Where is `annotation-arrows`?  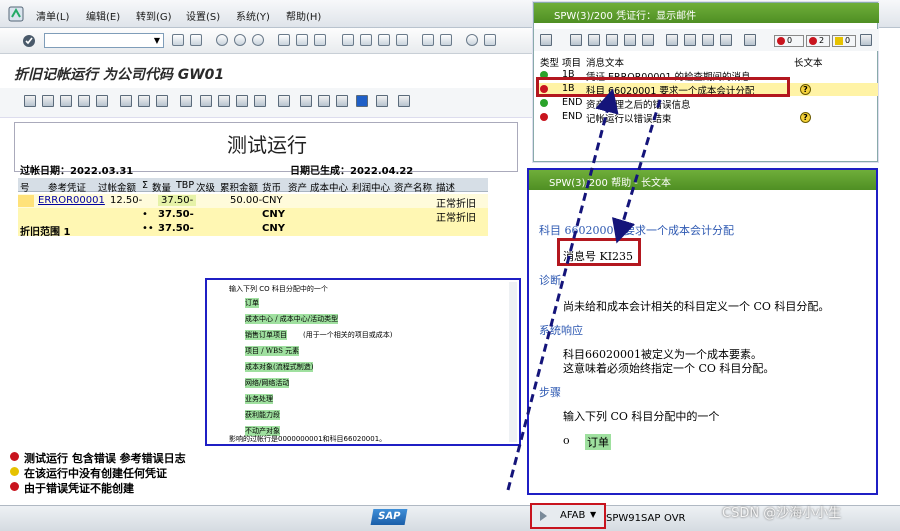
annotation-arrows is located at coordinates (584, 289).